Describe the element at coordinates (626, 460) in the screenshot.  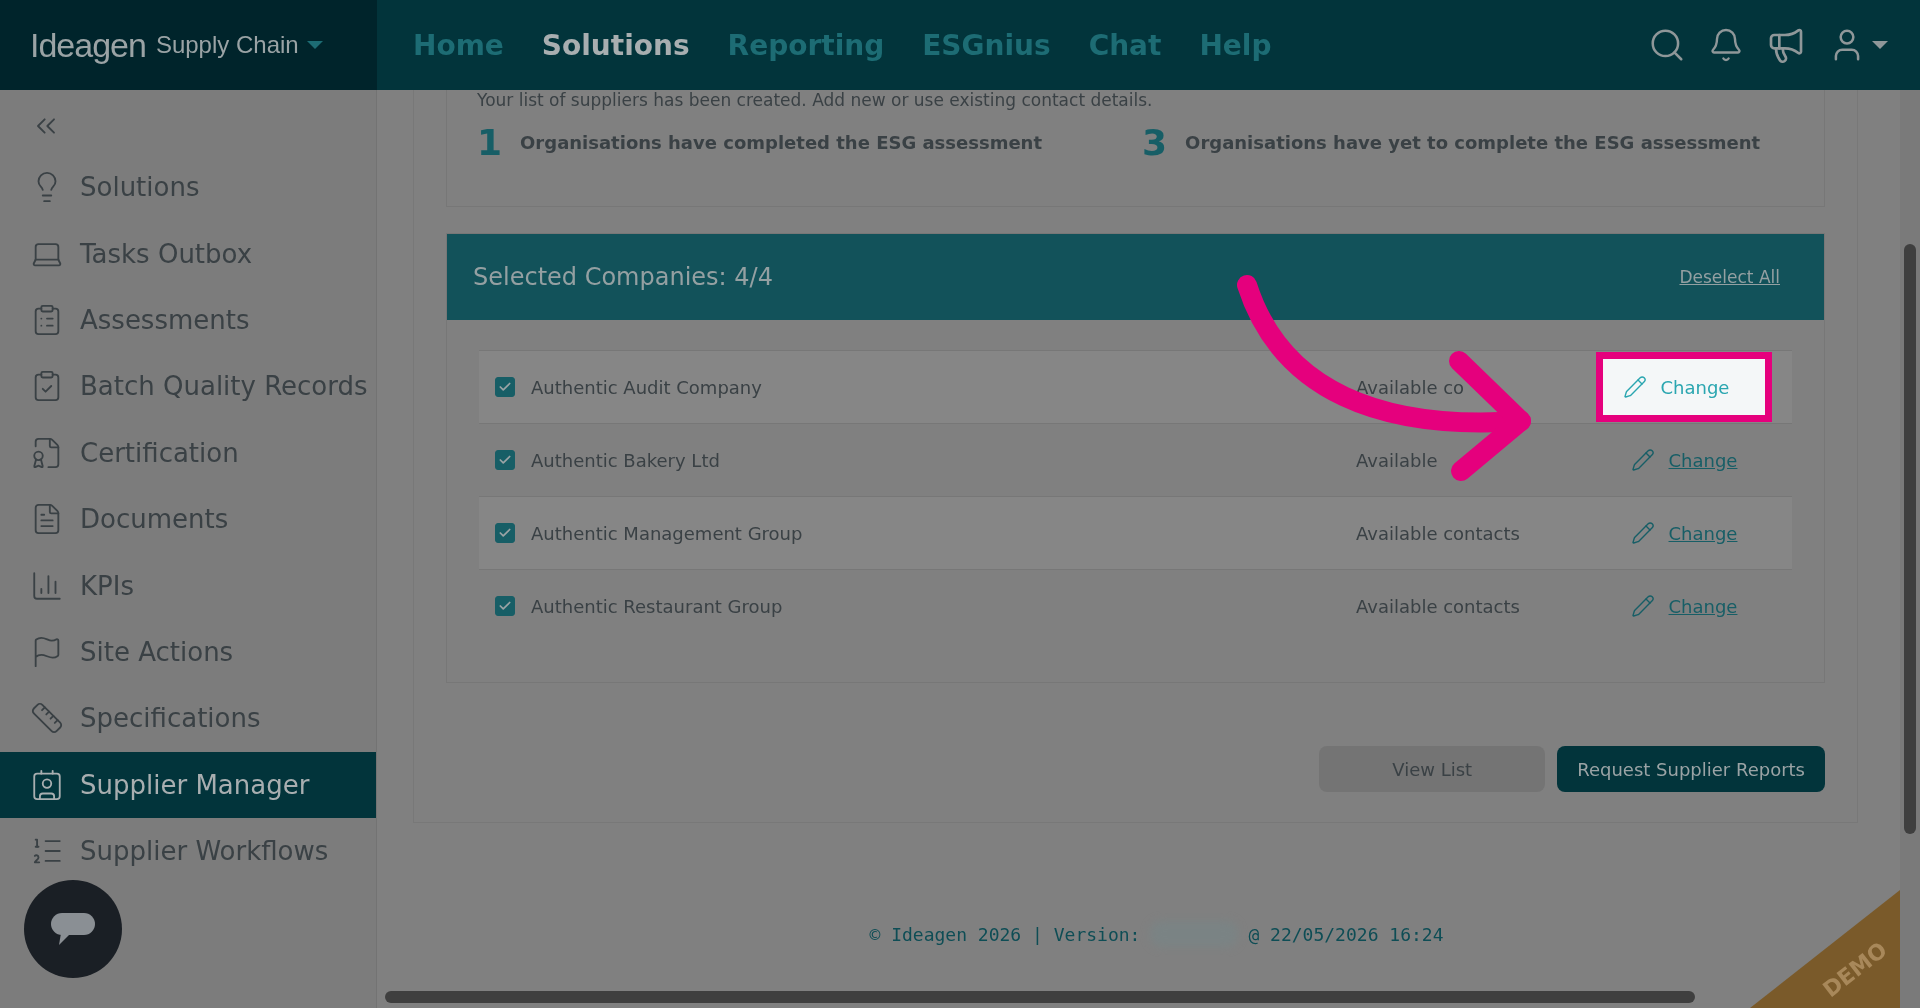
I see `company-name: Authentic Bakery Ltd` at that location.